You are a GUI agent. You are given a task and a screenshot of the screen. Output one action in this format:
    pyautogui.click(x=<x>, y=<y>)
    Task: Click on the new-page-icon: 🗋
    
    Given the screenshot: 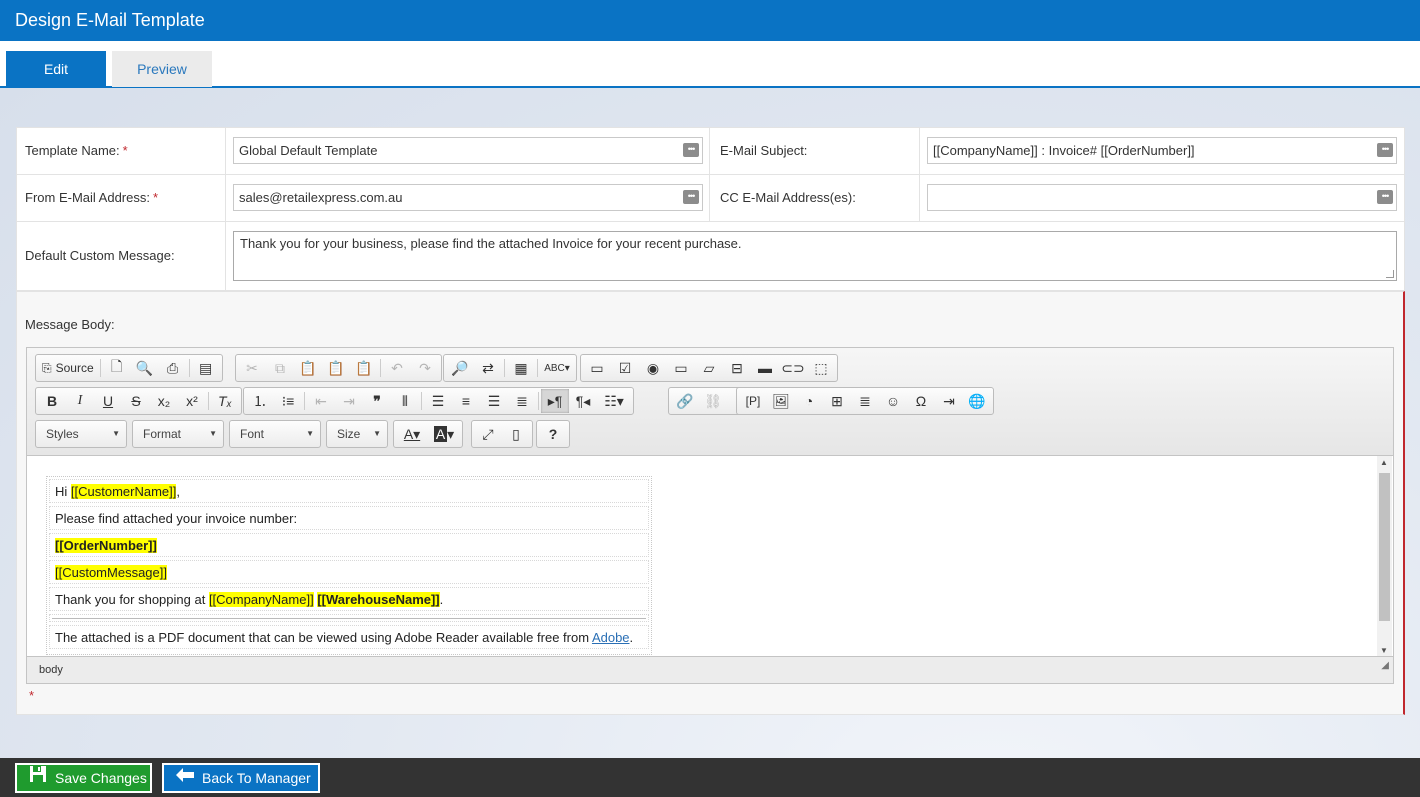 What is the action you would take?
    pyautogui.click(x=117, y=368)
    